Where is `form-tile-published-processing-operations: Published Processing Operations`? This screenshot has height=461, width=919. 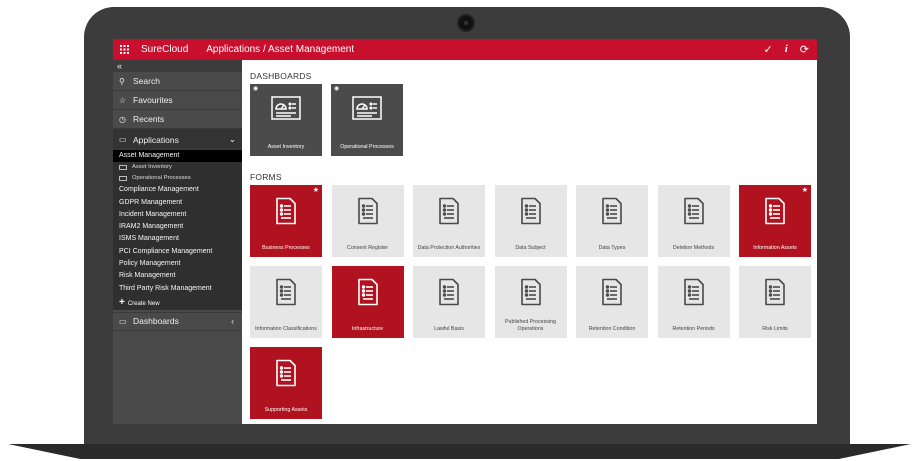 form-tile-published-processing-operations: Published Processing Operations is located at coordinates (530, 302).